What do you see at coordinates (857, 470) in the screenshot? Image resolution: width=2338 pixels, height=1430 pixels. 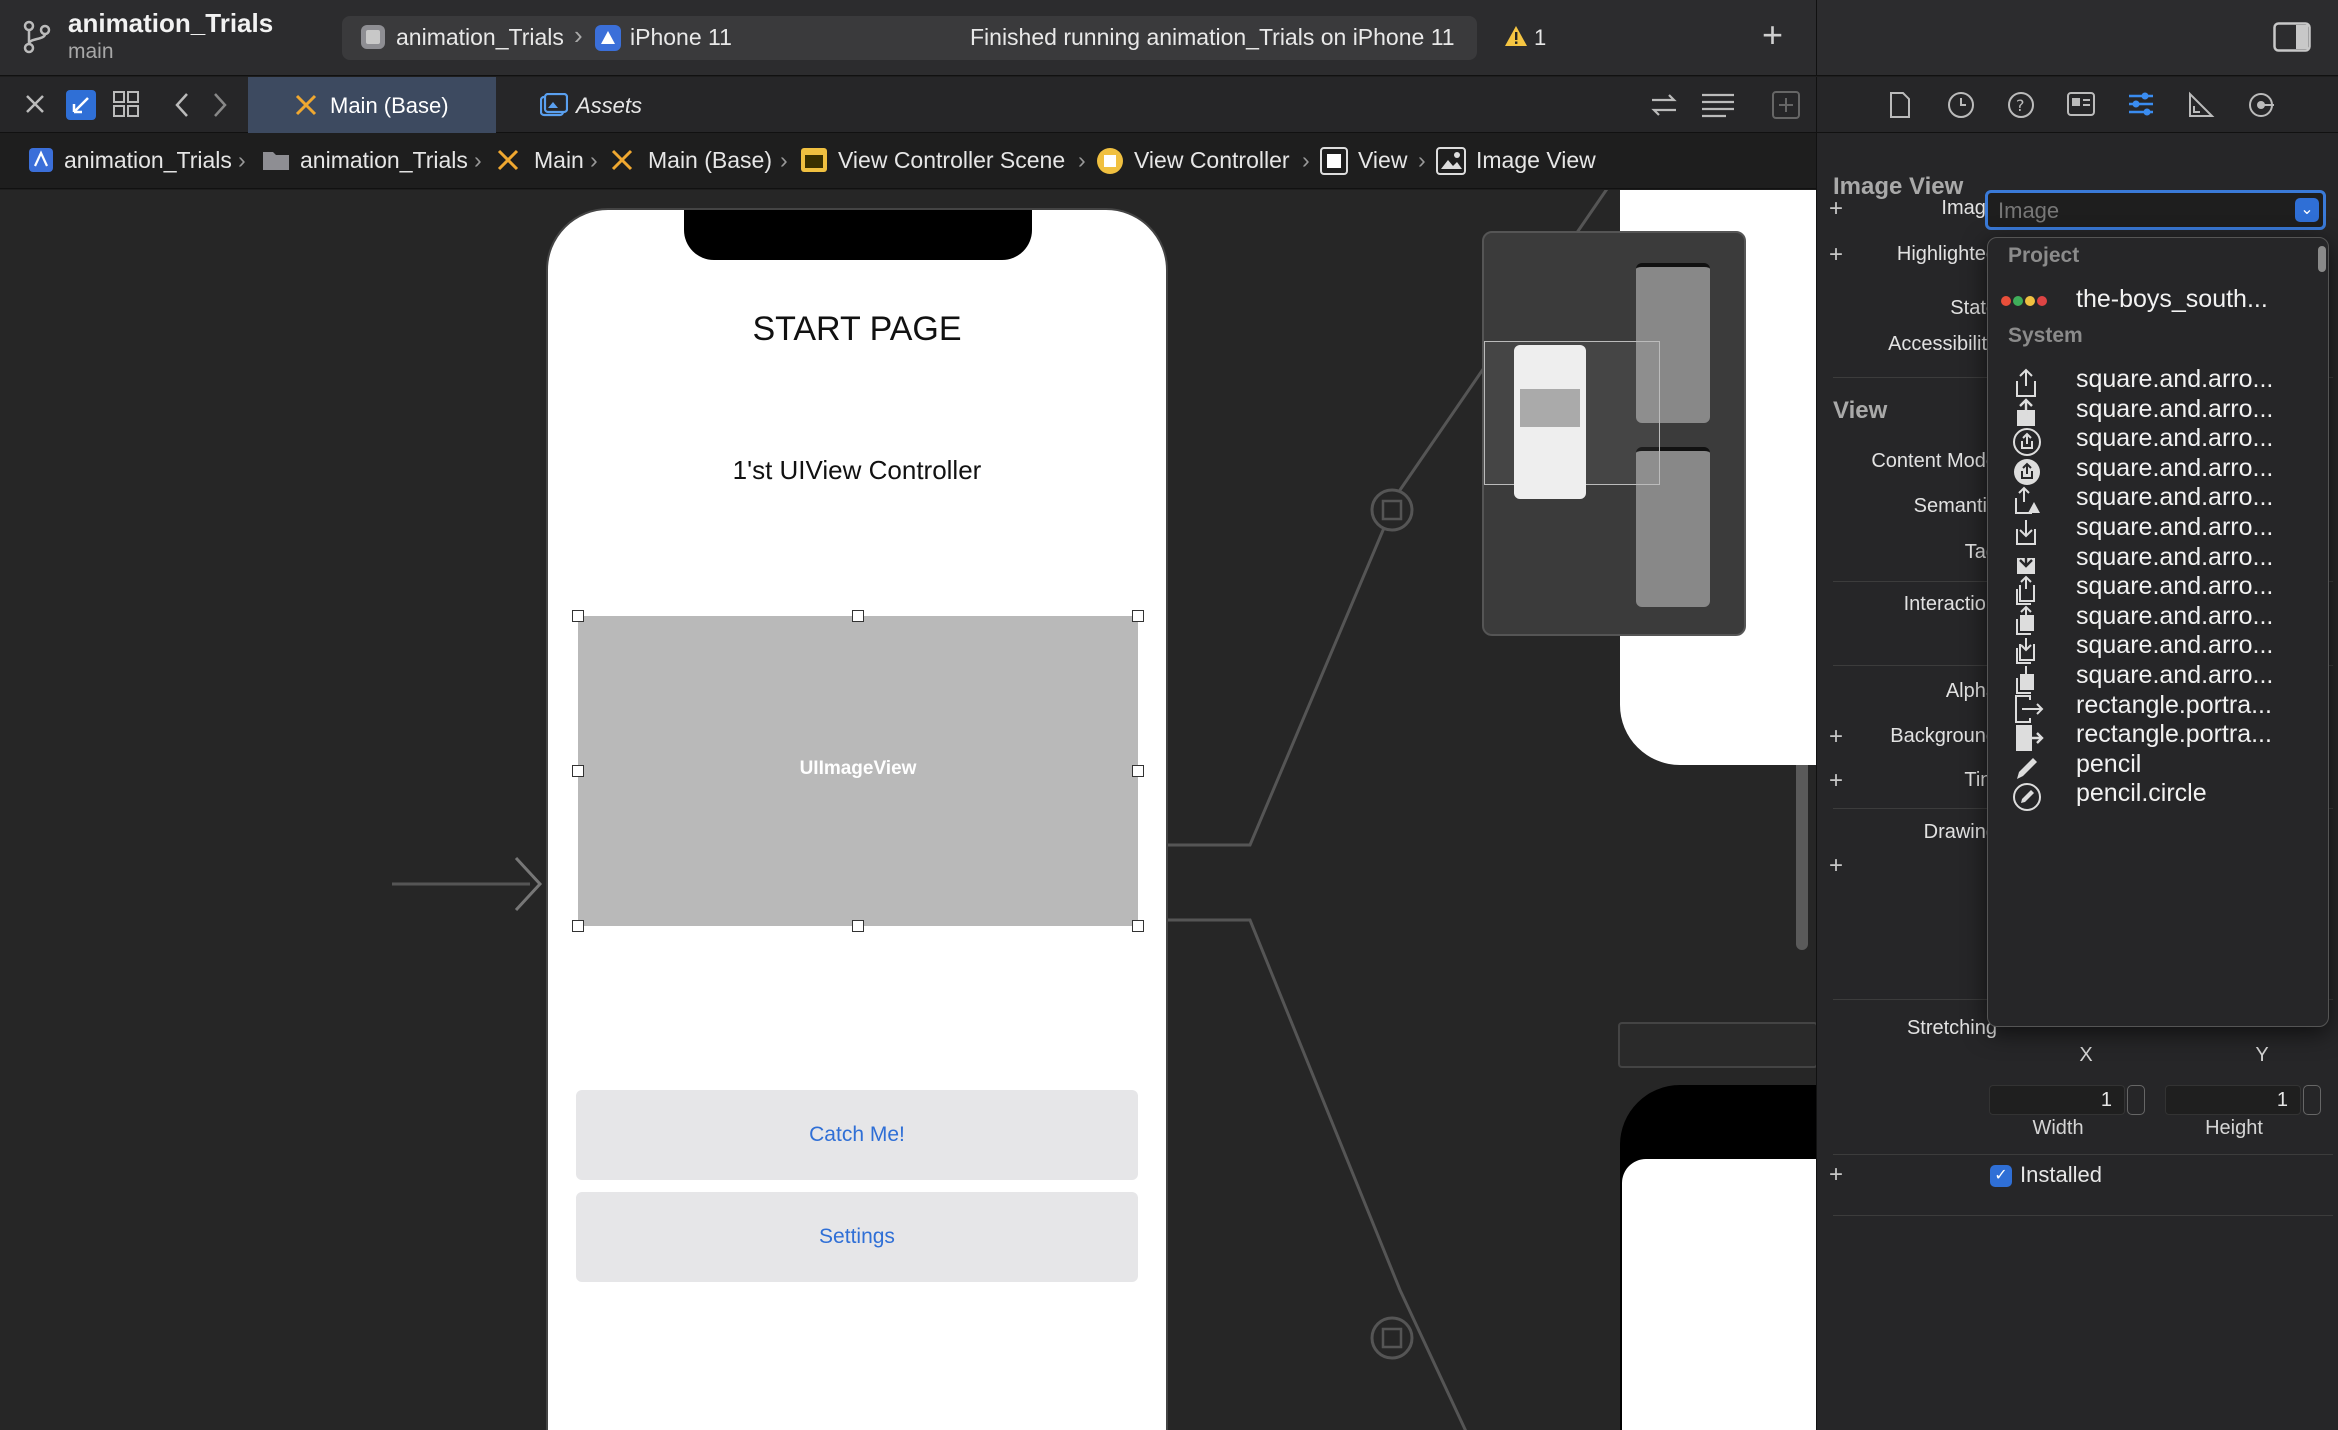 I see `uiview-controller-label: 1'st UIView Controller` at bounding box center [857, 470].